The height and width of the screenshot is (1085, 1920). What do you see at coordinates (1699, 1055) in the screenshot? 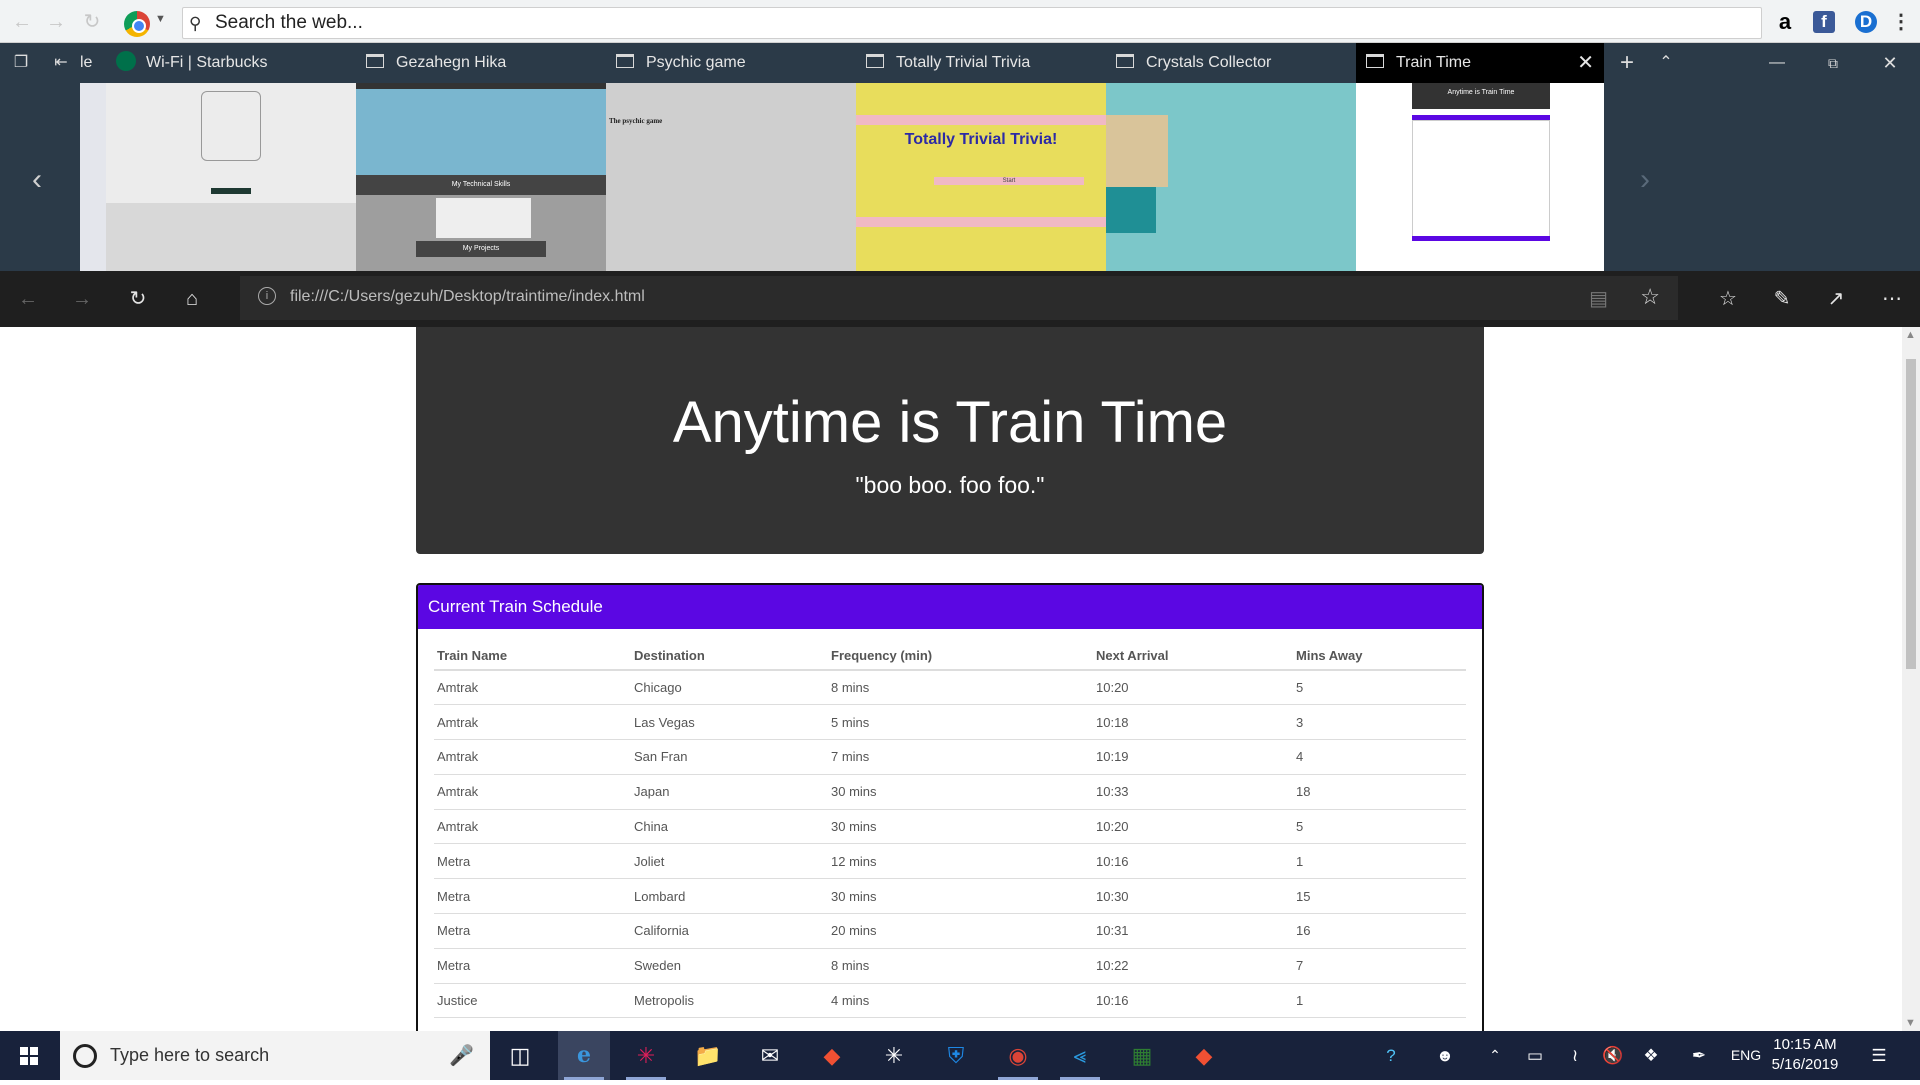
I see `pen-workspace-icon: ✒` at bounding box center [1699, 1055].